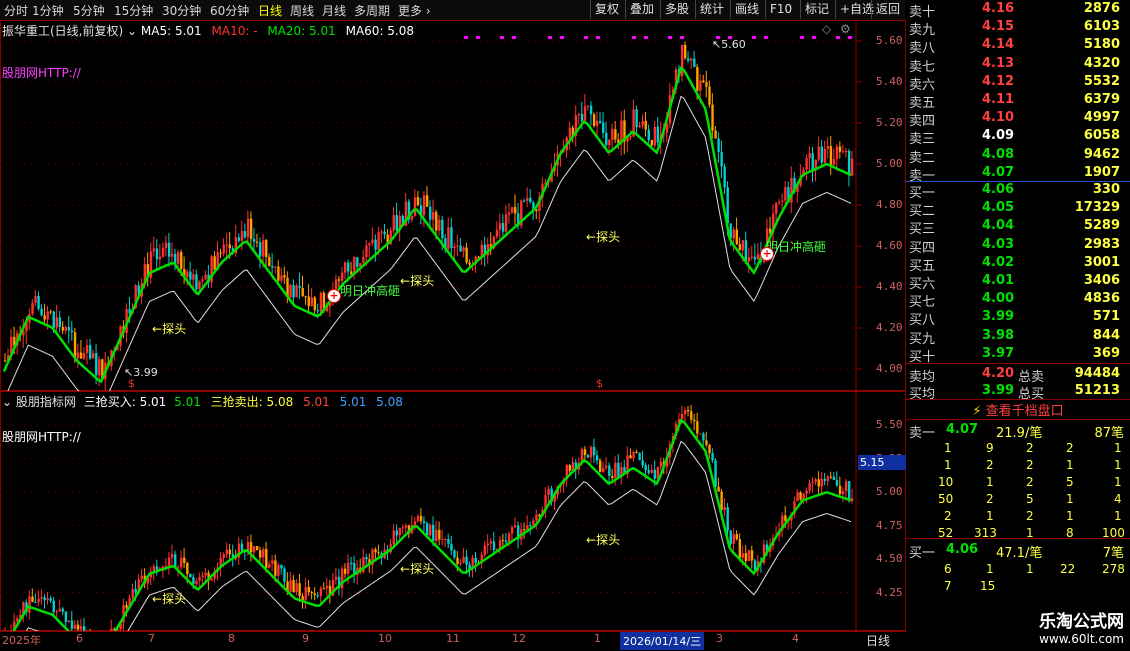  What do you see at coordinates (922, 31) in the screenshot?
I see `level-label: 卖九` at bounding box center [922, 31].